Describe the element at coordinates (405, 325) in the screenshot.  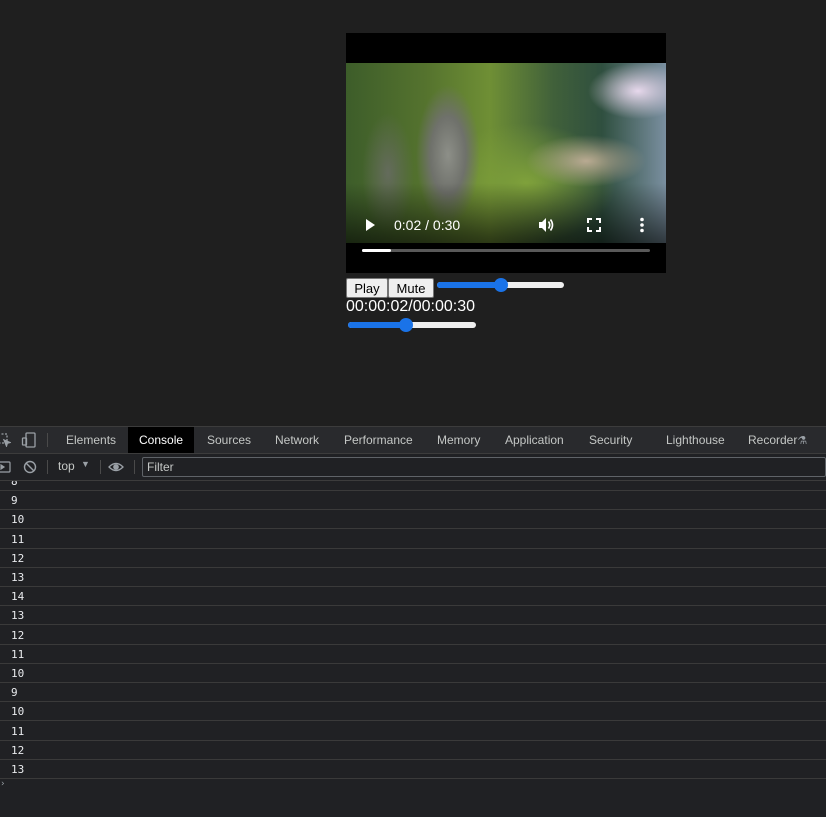
I see `seek-slider-thumb` at that location.